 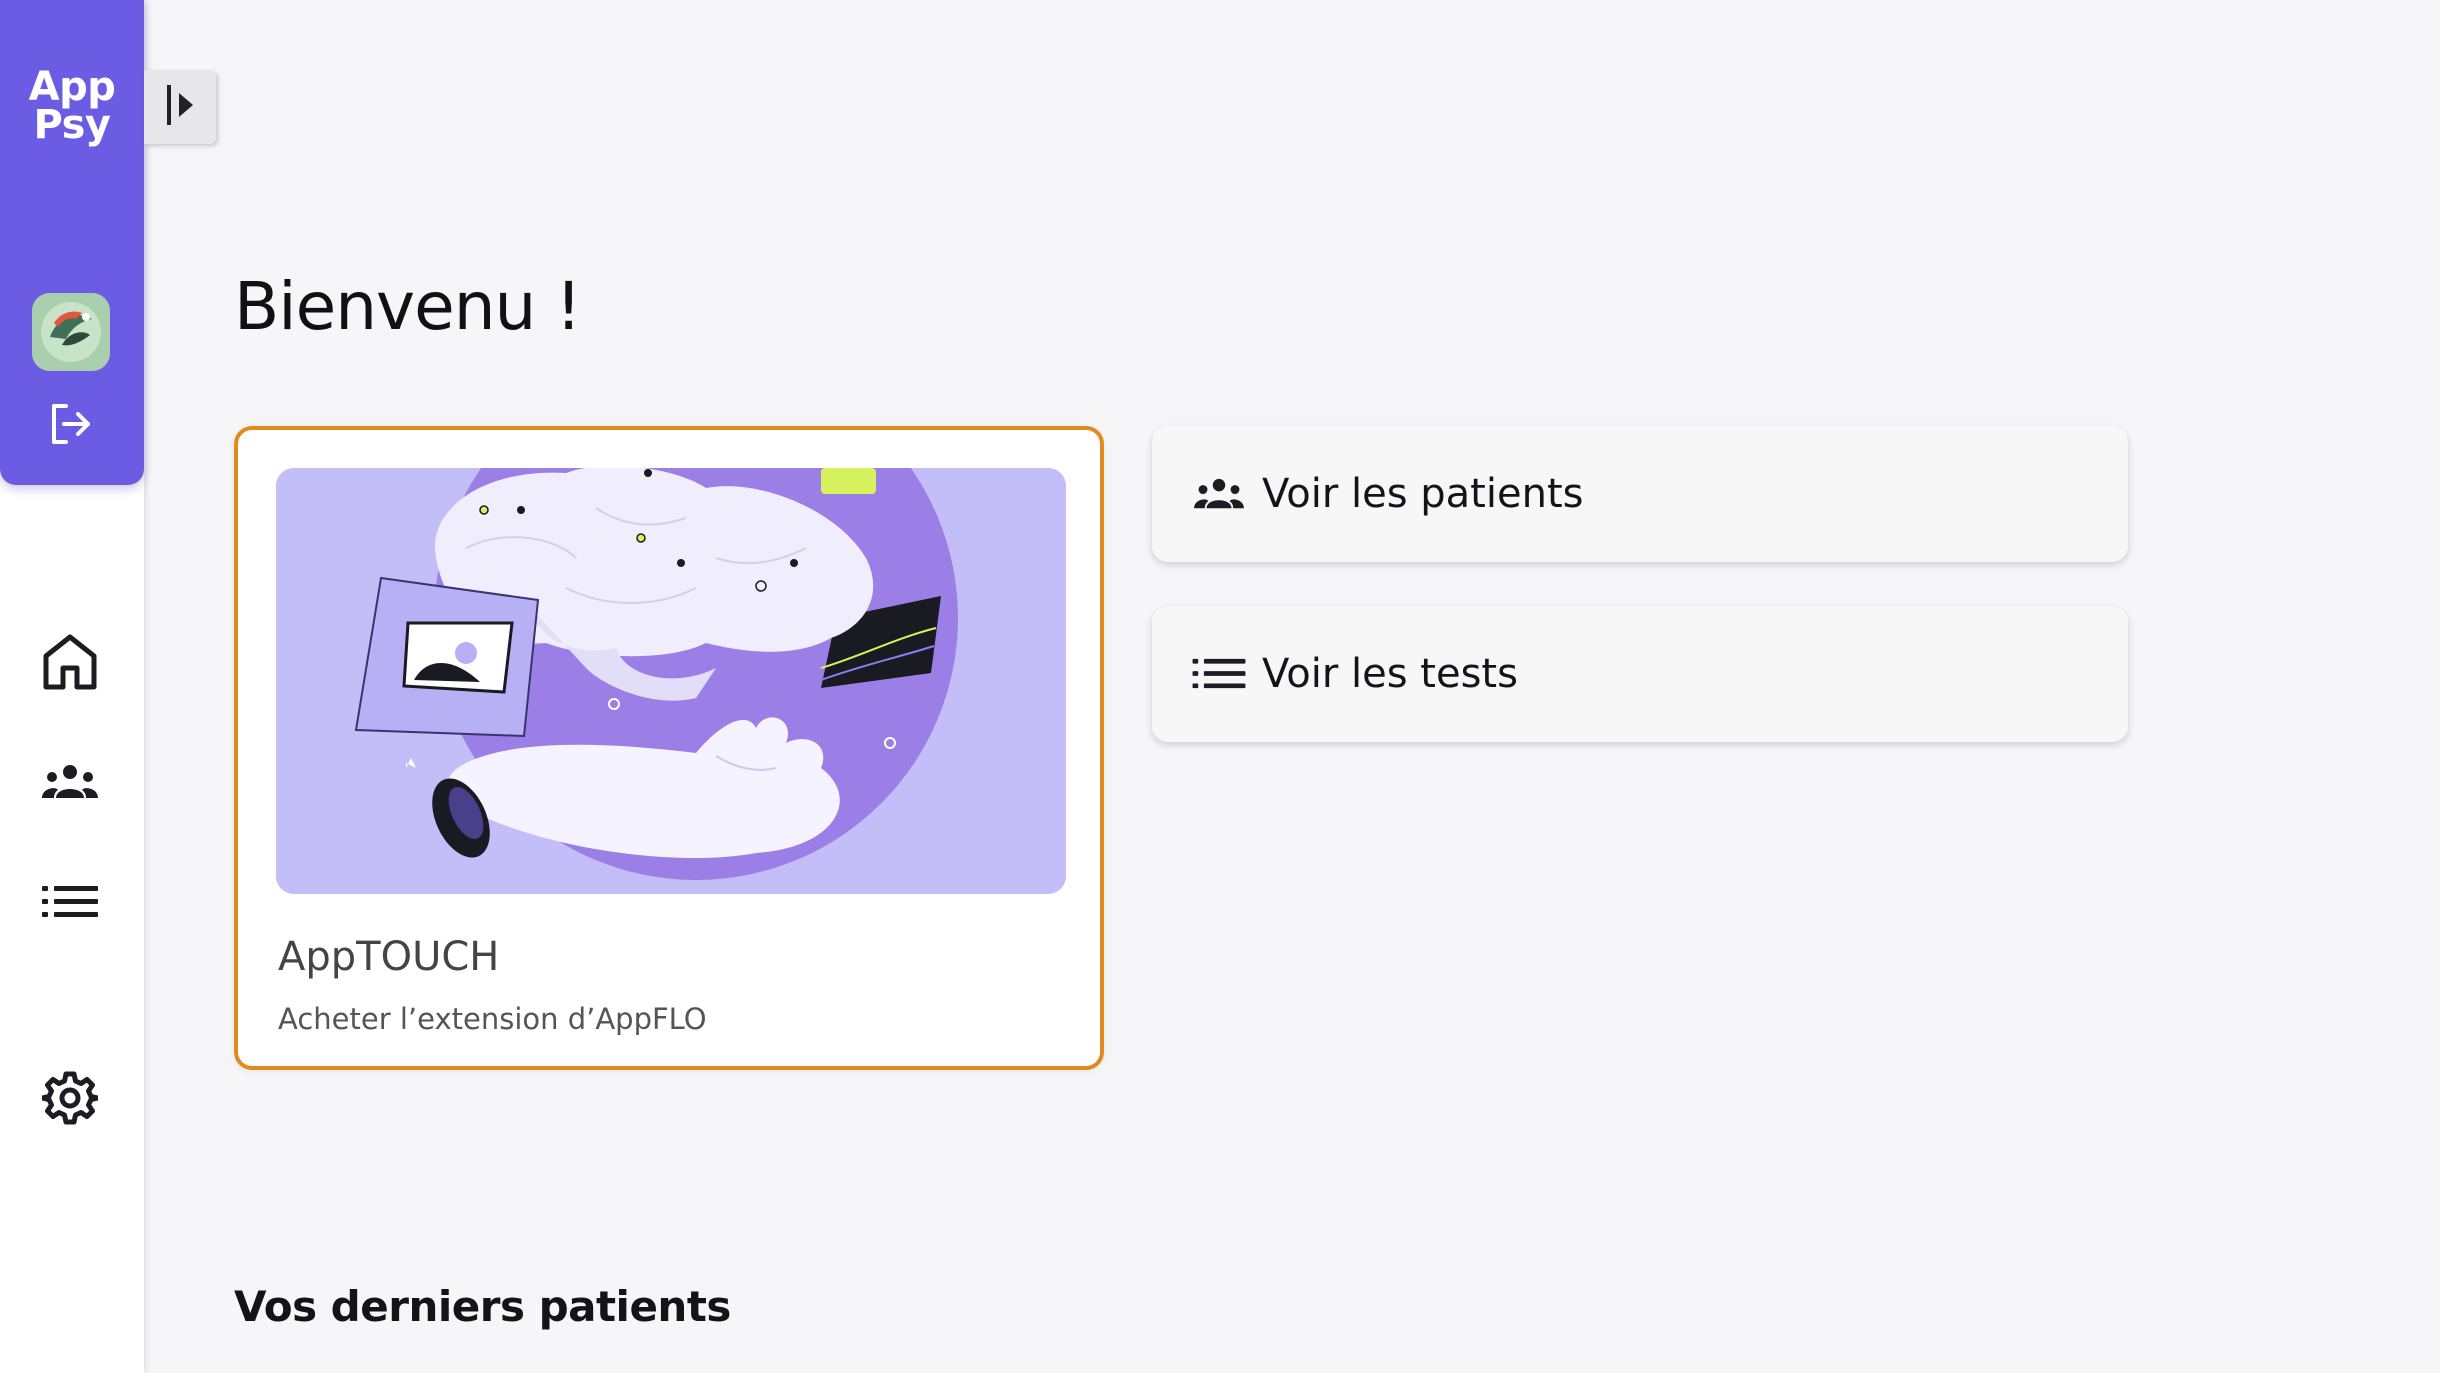 What do you see at coordinates (1390, 674) in the screenshot?
I see `view-tests-label: Voir les tests` at bounding box center [1390, 674].